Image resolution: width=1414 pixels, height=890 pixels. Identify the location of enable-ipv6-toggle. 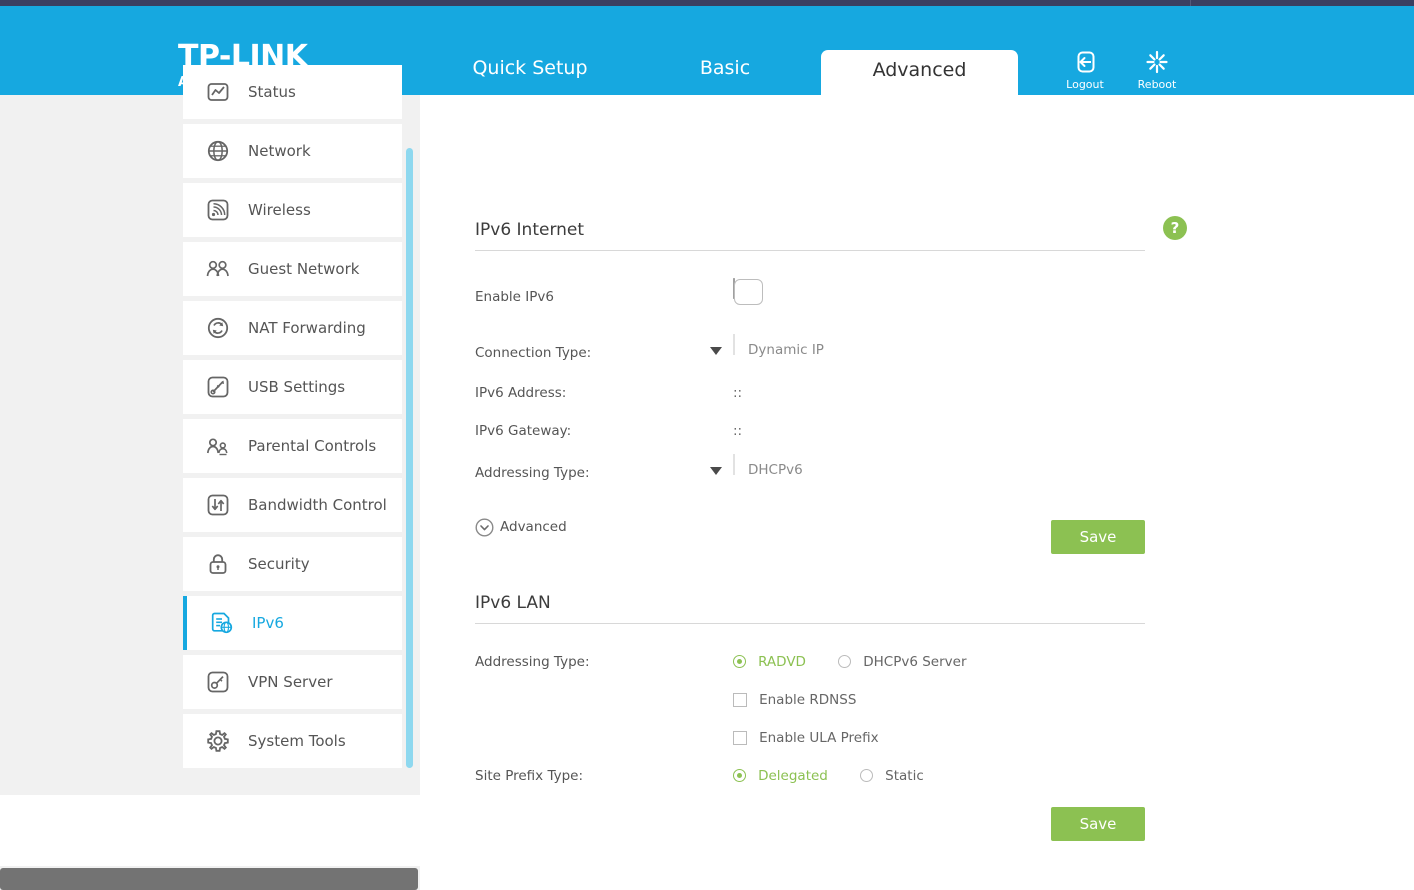
(748, 291).